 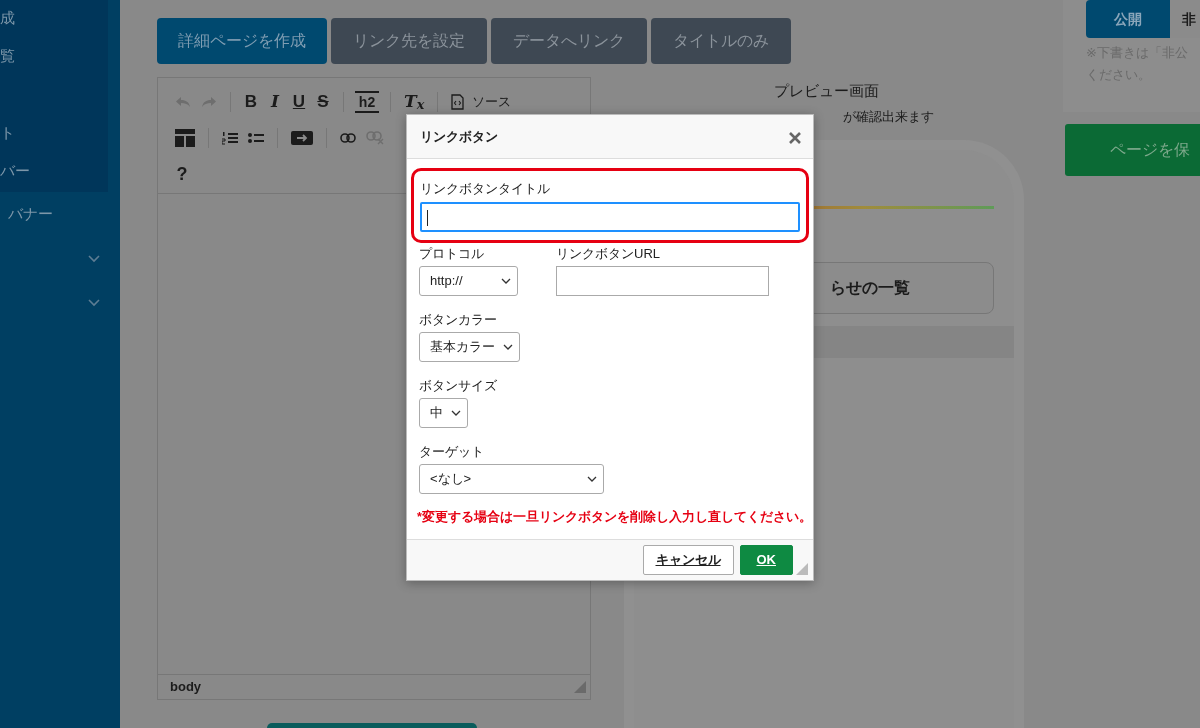 I want to click on select-value: http://, so click(x=446, y=281).